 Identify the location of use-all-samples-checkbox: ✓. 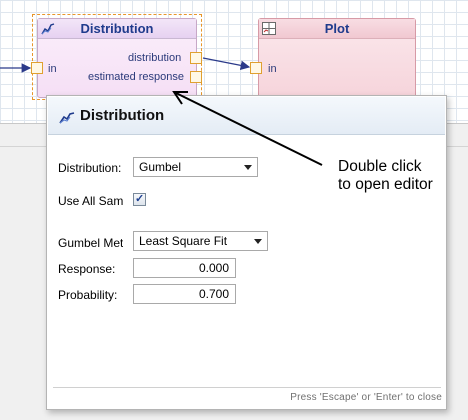
(139, 199).